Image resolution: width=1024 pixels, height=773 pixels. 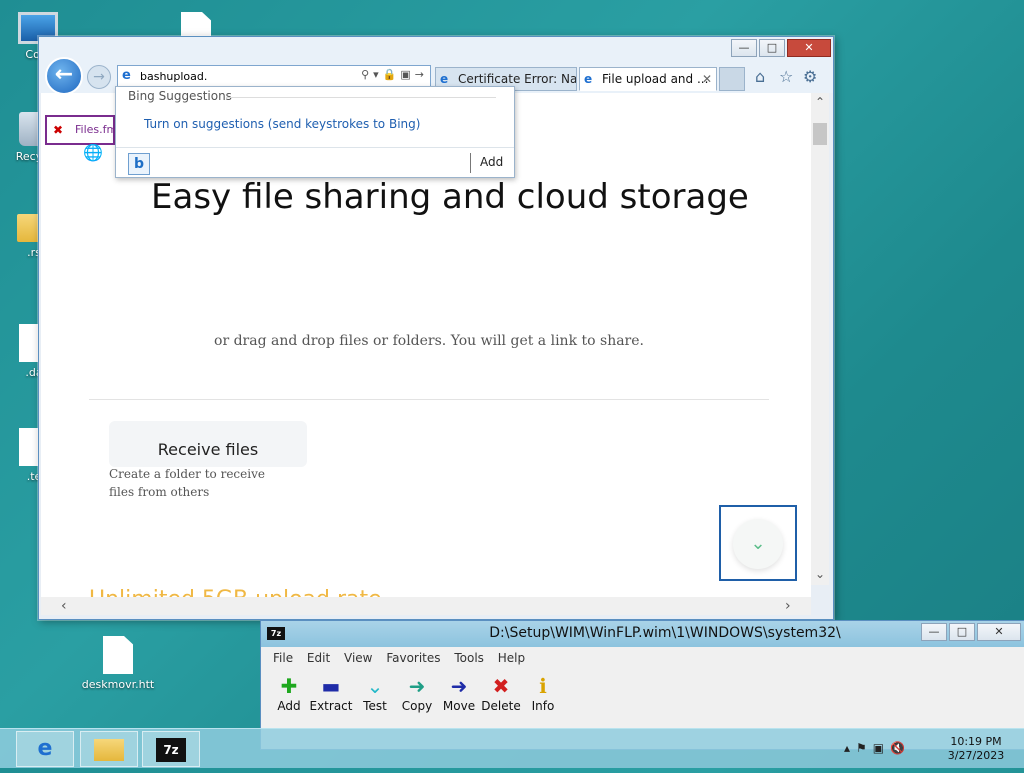 I want to click on menu-help: Help, so click(x=511, y=658).